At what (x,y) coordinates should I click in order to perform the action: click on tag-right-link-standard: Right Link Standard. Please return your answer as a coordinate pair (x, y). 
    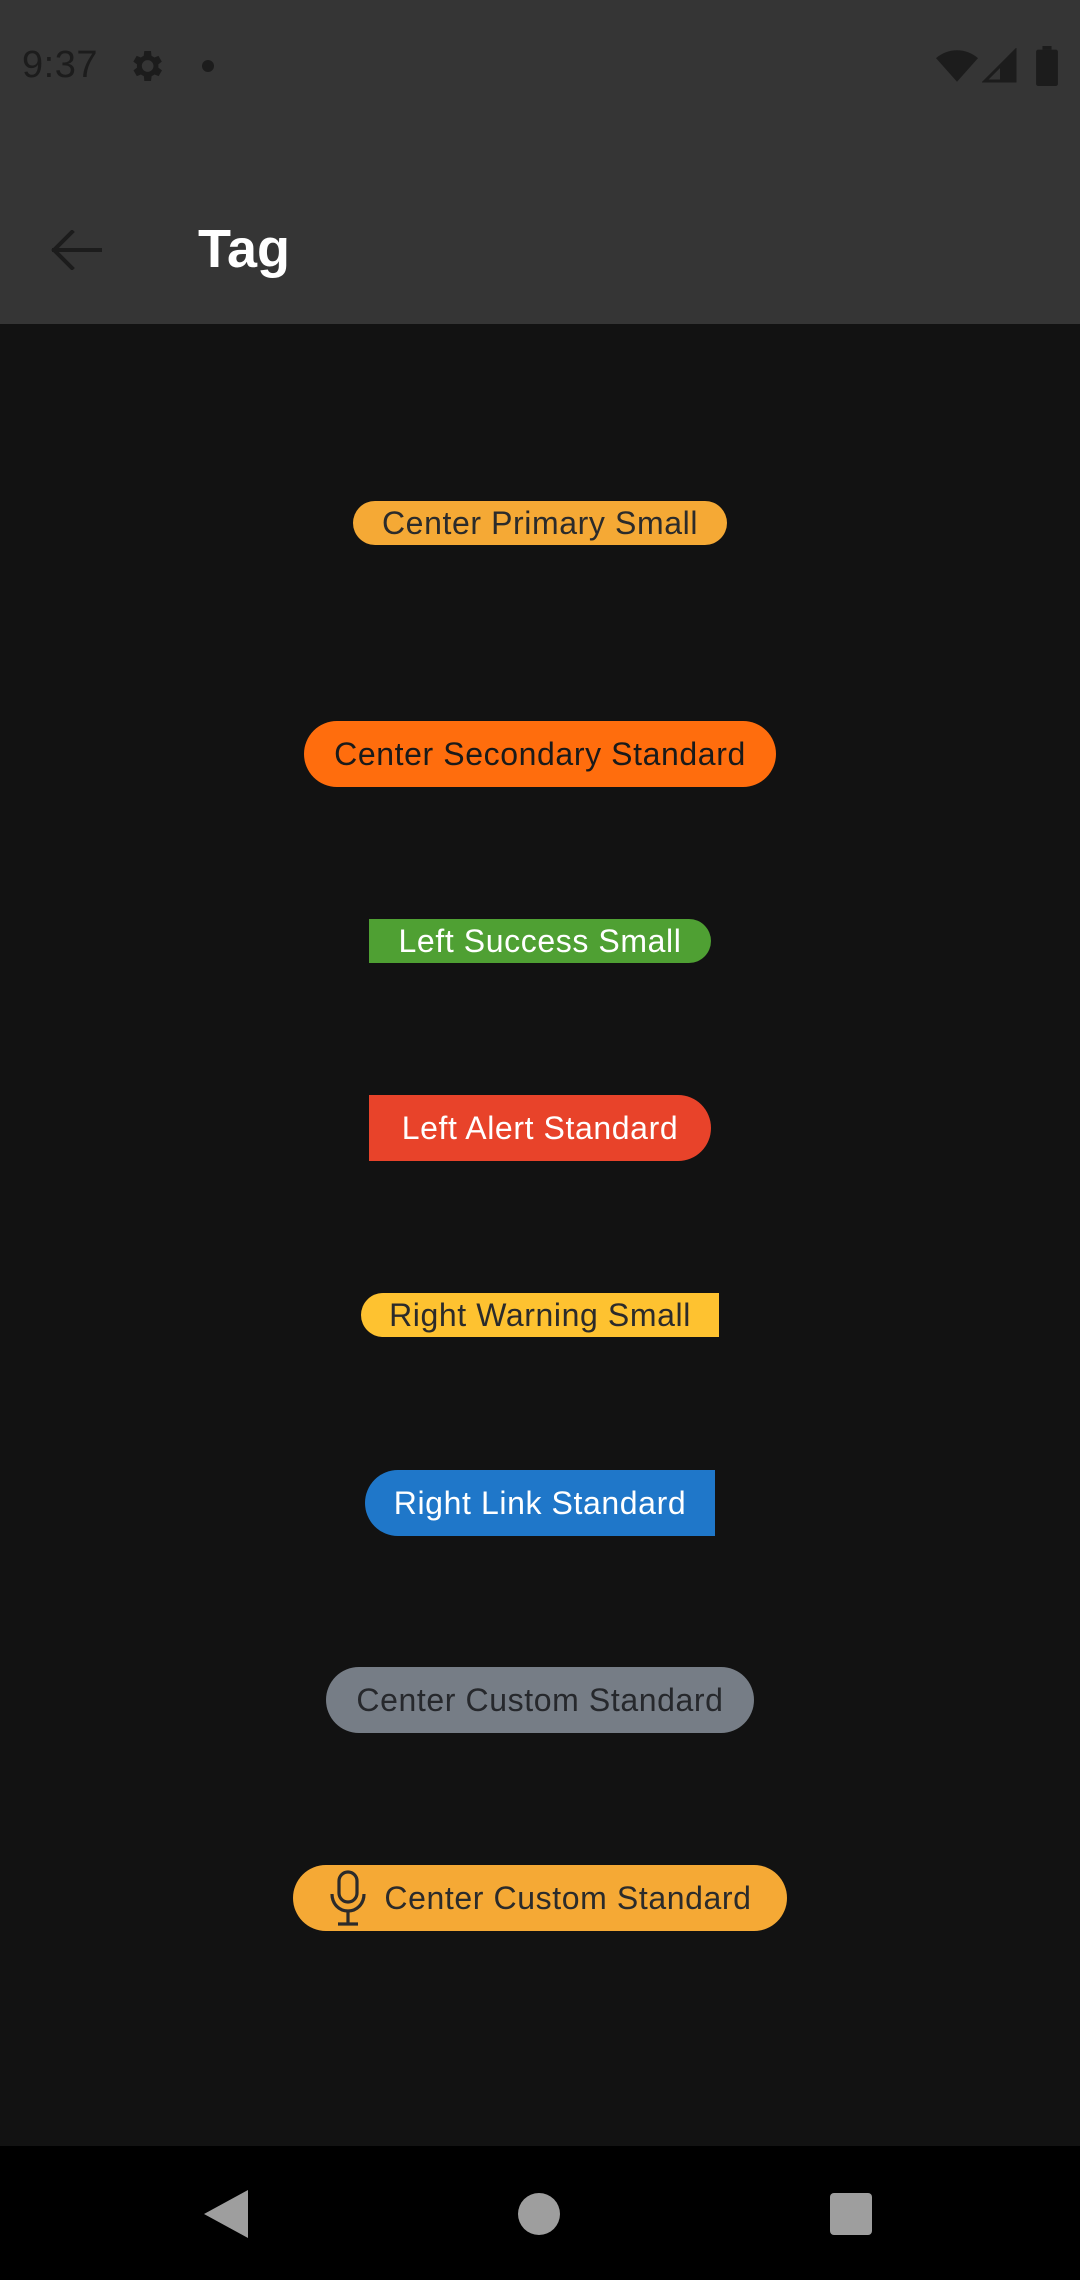
    Looking at the image, I should click on (540, 1503).